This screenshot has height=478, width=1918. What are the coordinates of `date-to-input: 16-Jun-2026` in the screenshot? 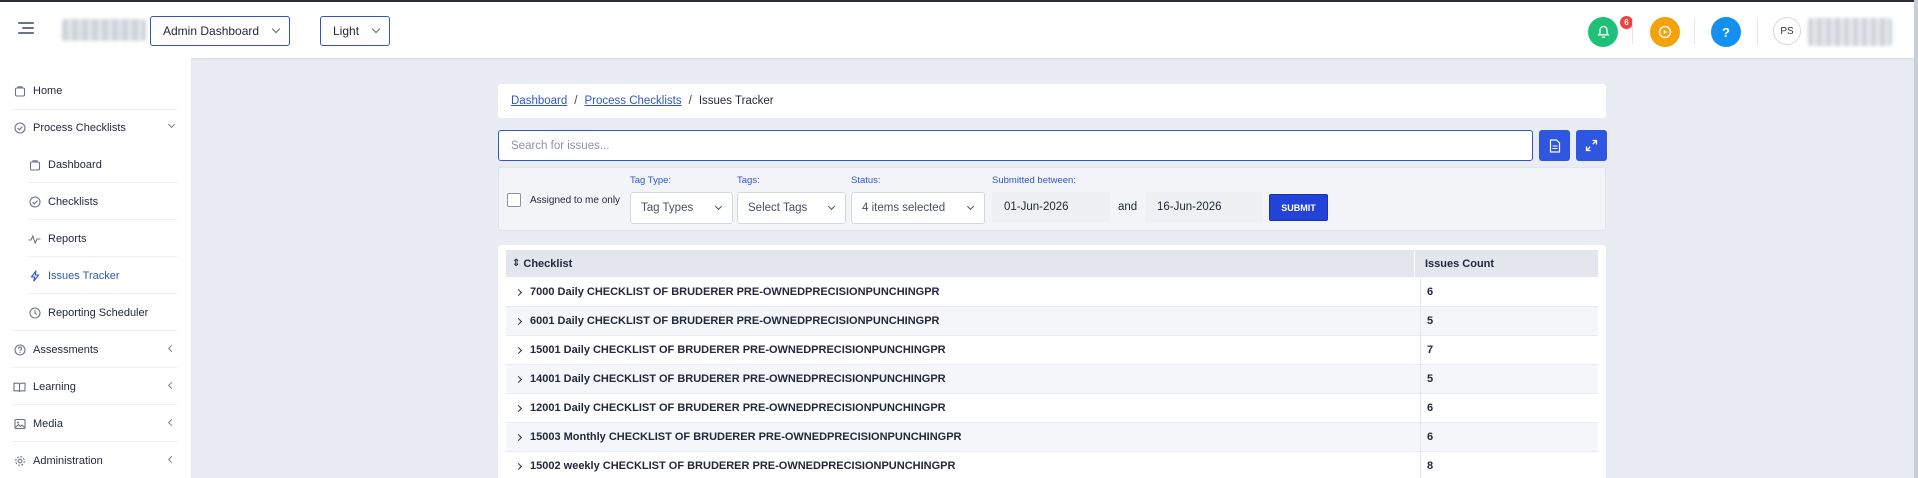 It's located at (1204, 207).